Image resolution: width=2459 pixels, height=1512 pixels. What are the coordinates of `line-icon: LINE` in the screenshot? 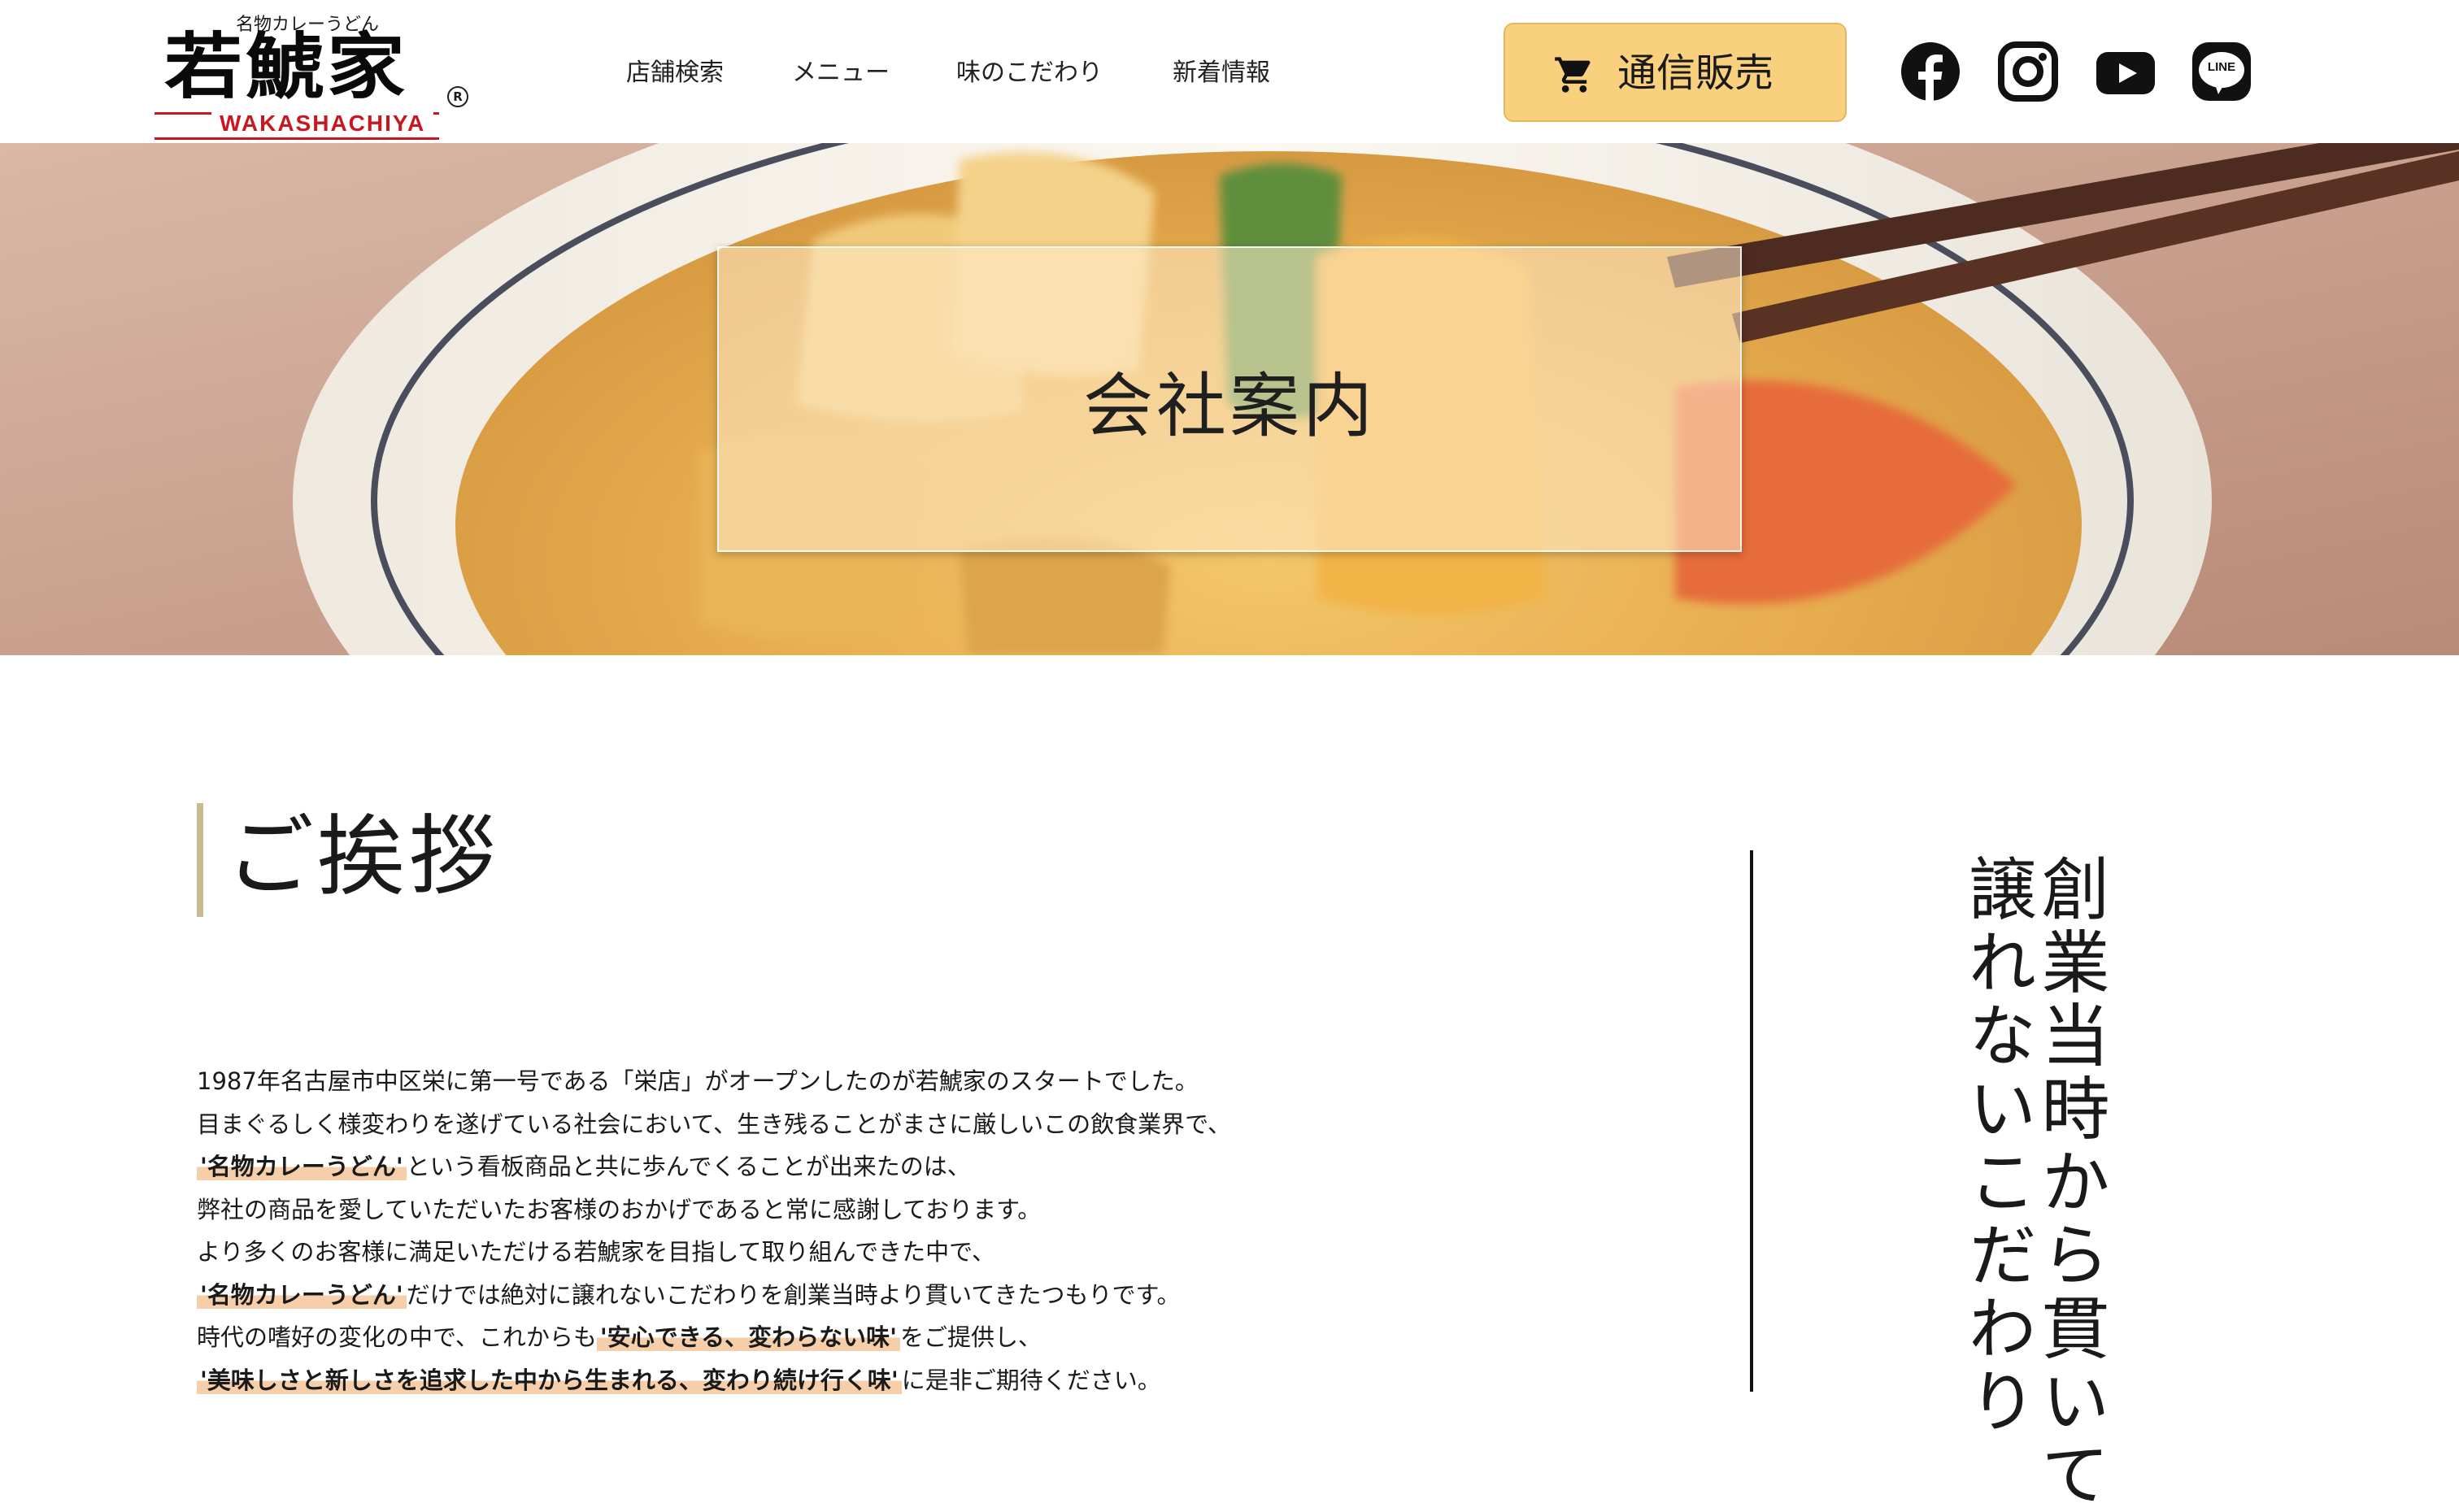 It's located at (2221, 71).